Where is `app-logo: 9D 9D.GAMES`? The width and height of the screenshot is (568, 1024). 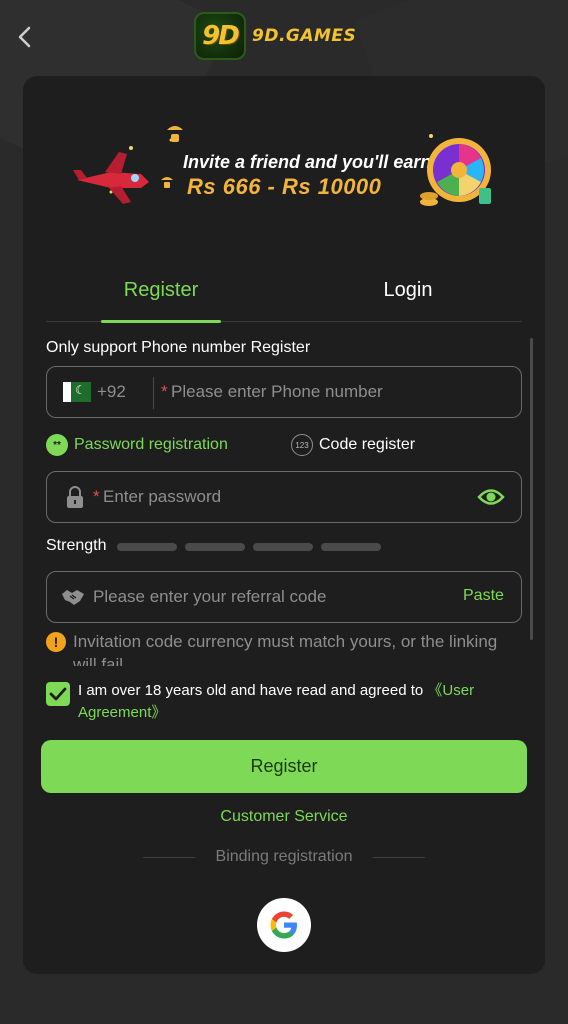 app-logo: 9D 9D.GAMES is located at coordinates (275, 36).